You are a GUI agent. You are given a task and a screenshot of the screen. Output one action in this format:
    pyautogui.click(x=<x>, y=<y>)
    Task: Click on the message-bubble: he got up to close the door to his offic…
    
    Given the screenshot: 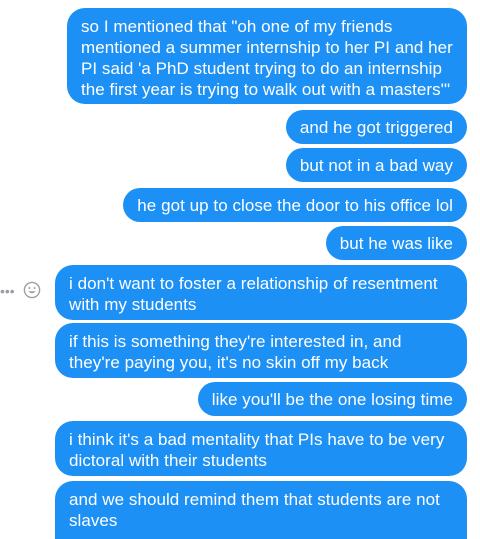 What is the action you would take?
    pyautogui.click(x=295, y=205)
    